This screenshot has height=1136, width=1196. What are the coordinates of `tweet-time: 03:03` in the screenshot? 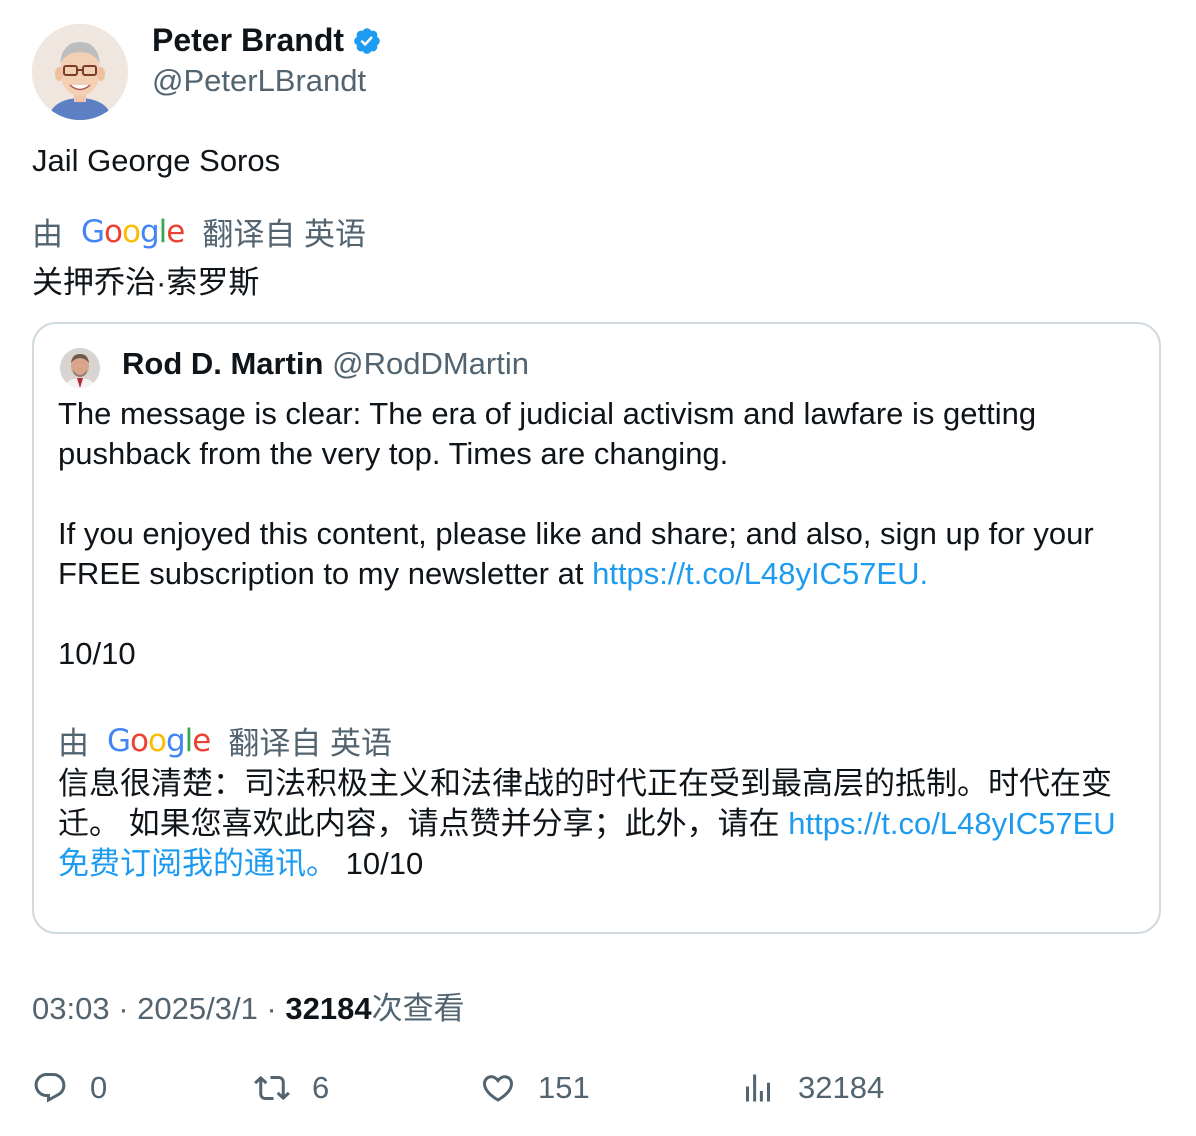 It's located at (71, 1008).